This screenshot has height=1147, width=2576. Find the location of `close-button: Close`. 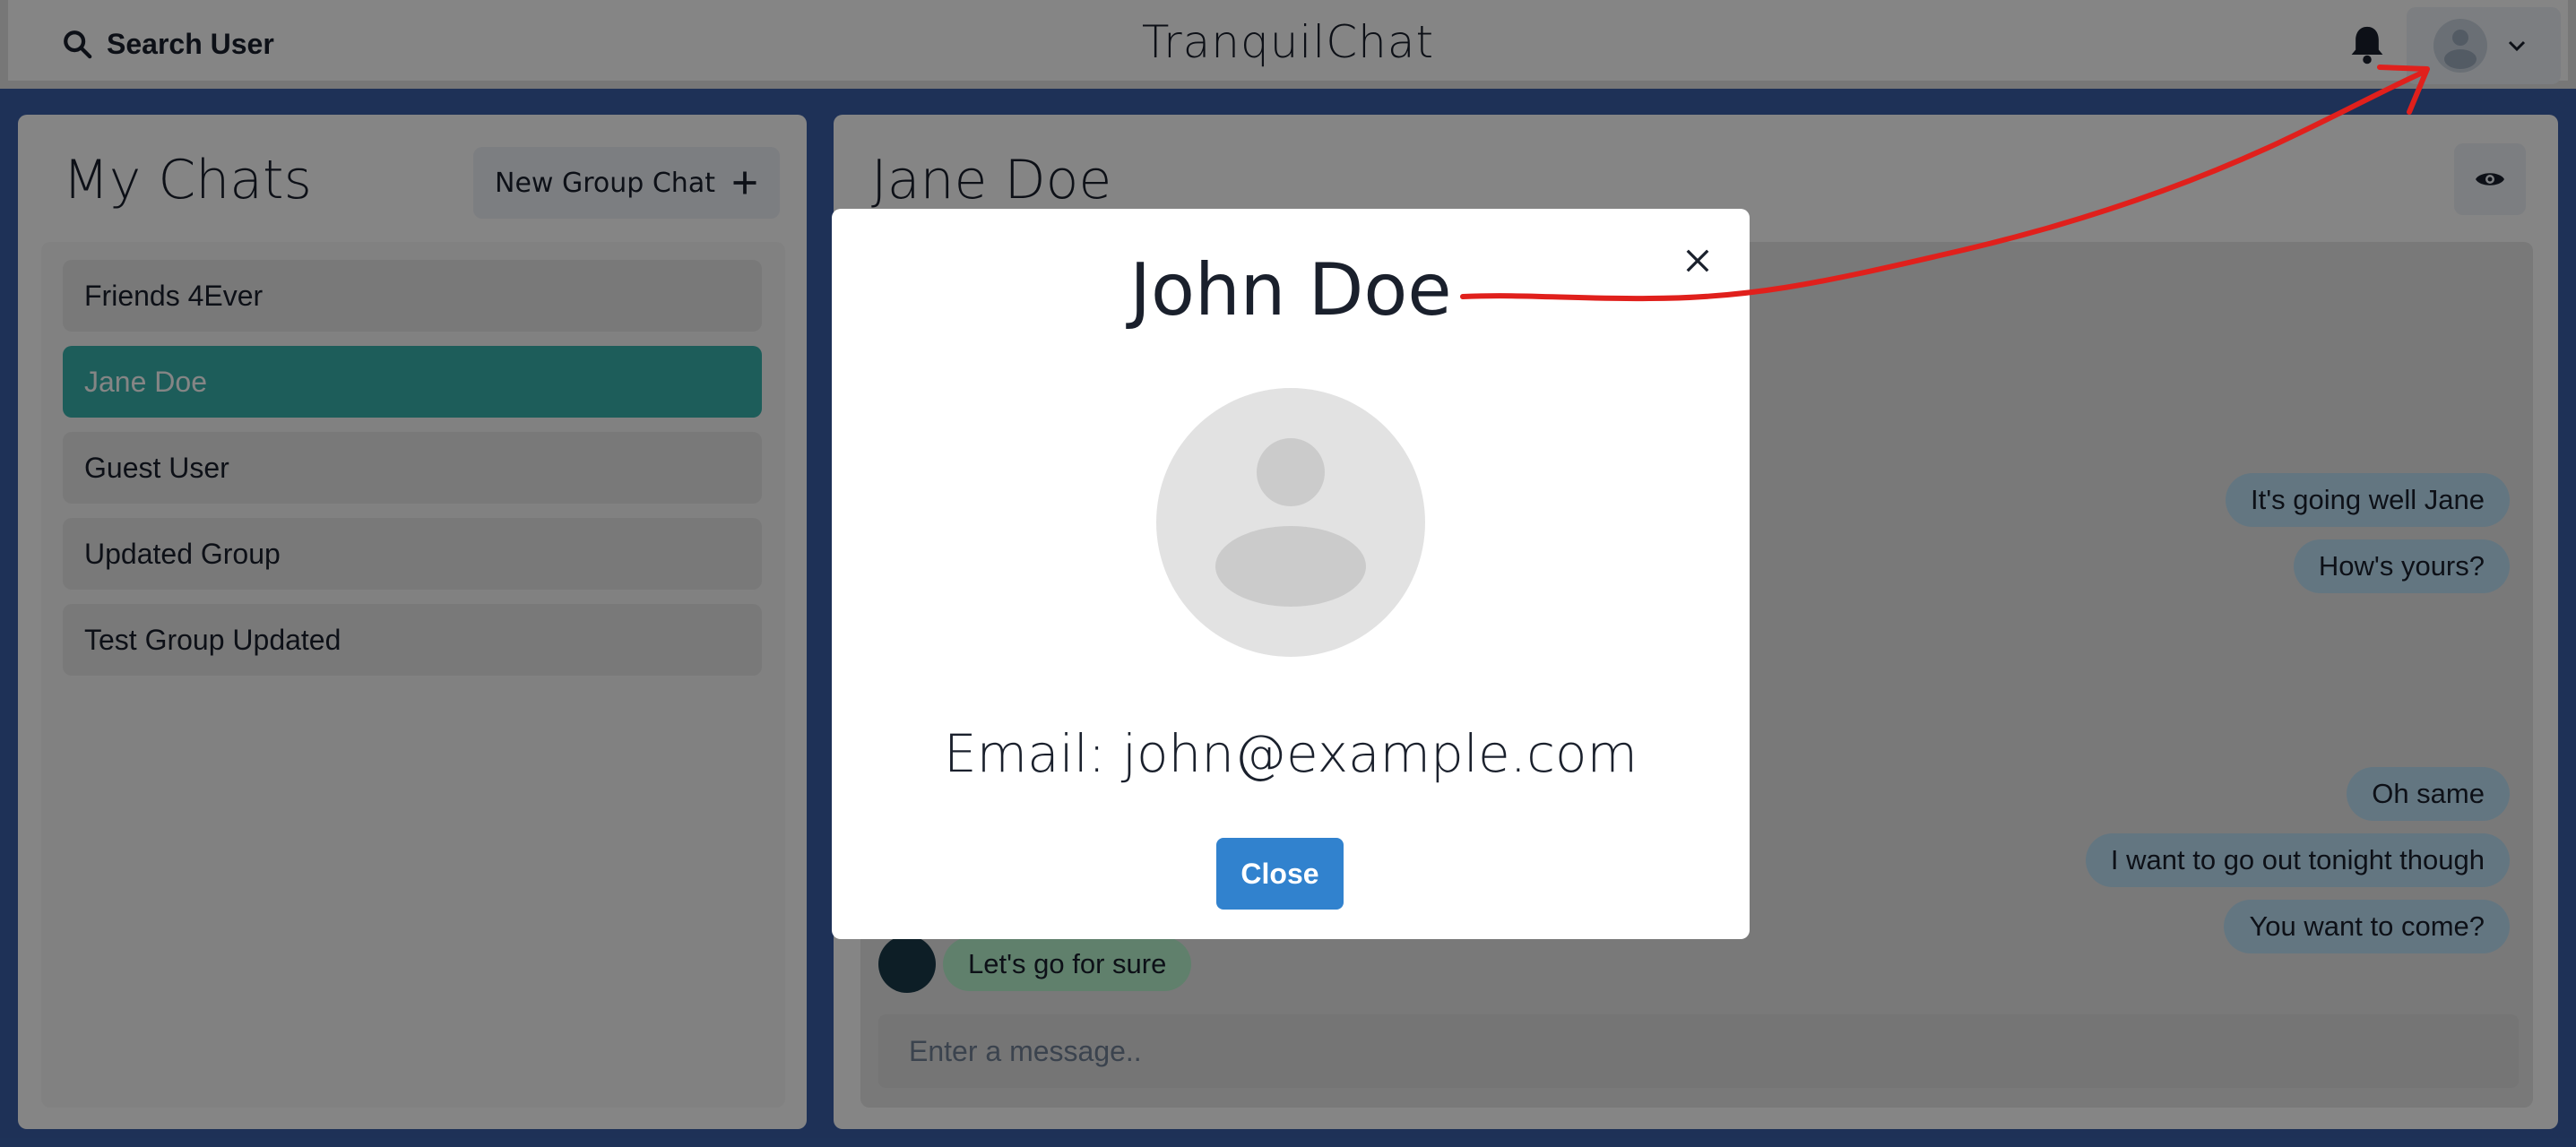

close-button: Close is located at coordinates (1280, 874).